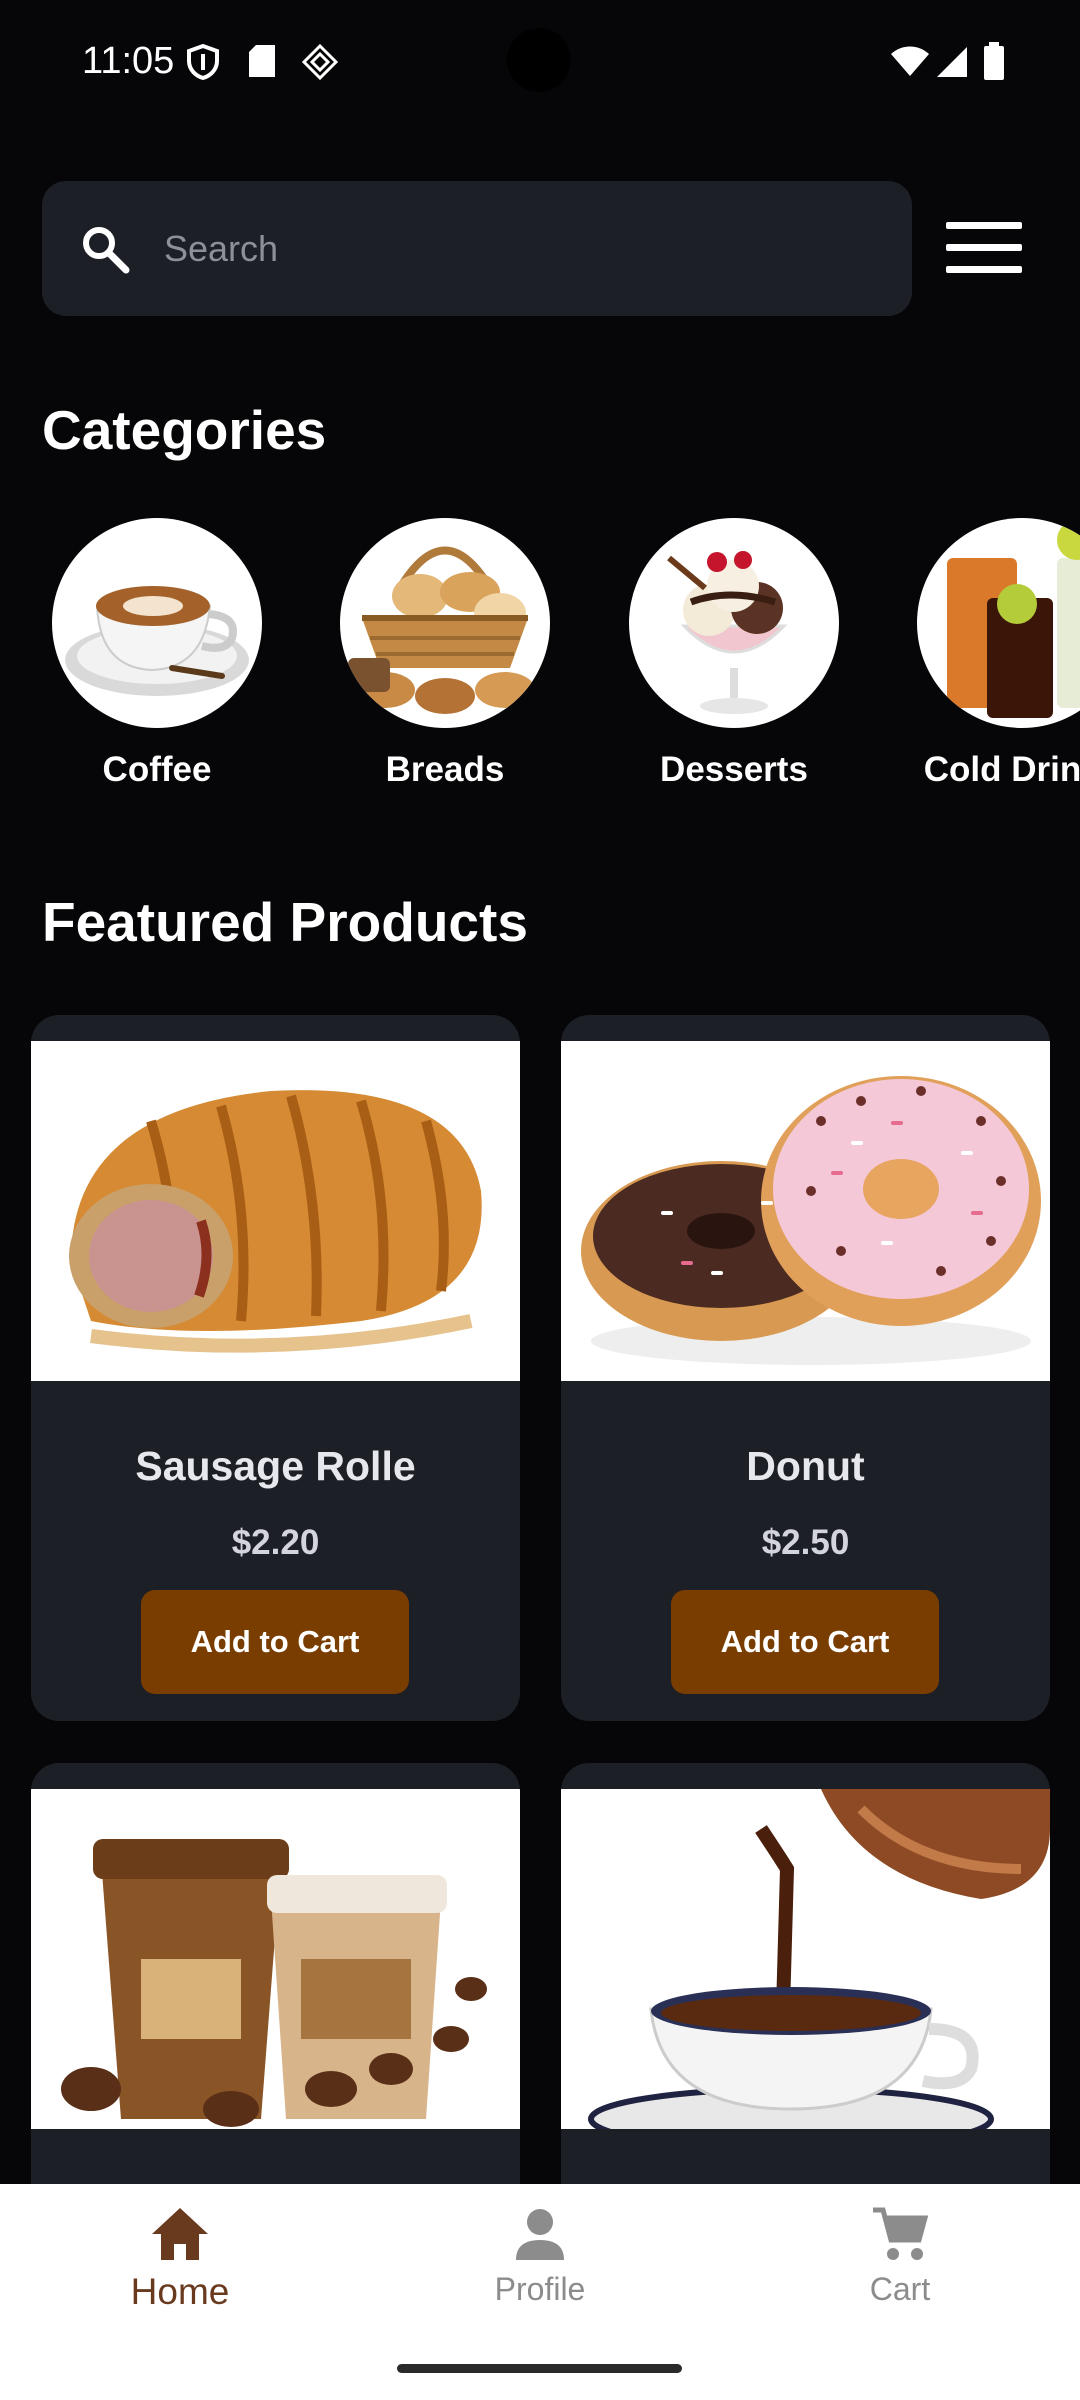 This screenshot has width=1080, height=2400. What do you see at coordinates (805, 1211) in the screenshot?
I see `donut-image` at bounding box center [805, 1211].